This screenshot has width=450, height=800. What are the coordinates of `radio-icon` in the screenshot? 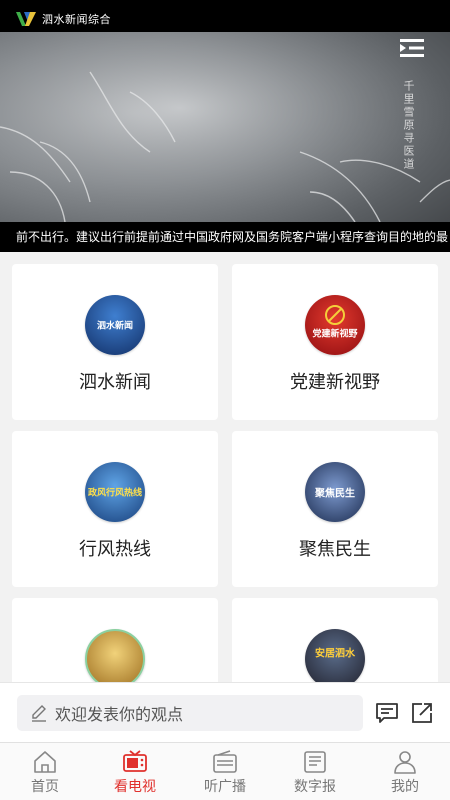 It's located at (225, 761).